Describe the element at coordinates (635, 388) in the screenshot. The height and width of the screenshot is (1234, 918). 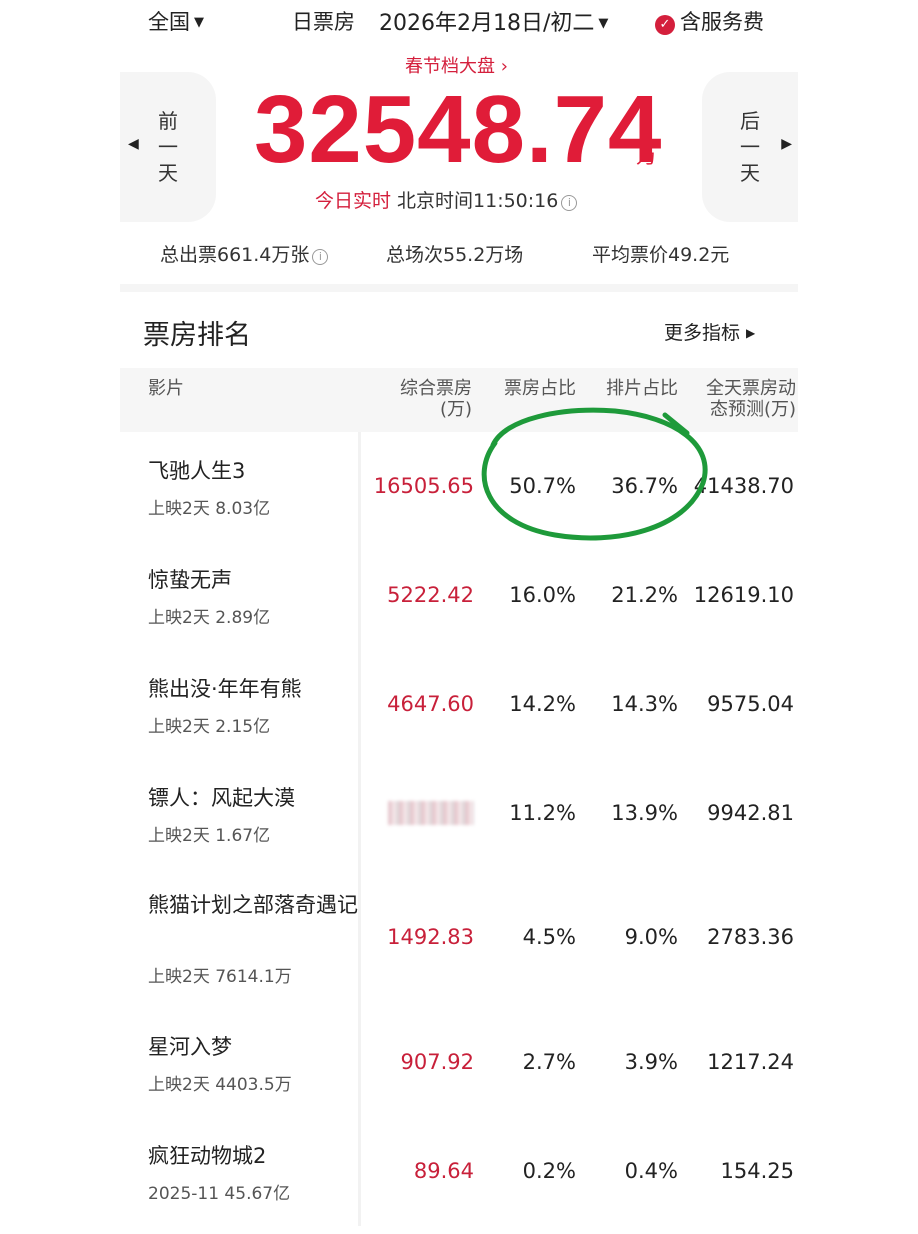
I see `col-screen: 排片占比` at that location.